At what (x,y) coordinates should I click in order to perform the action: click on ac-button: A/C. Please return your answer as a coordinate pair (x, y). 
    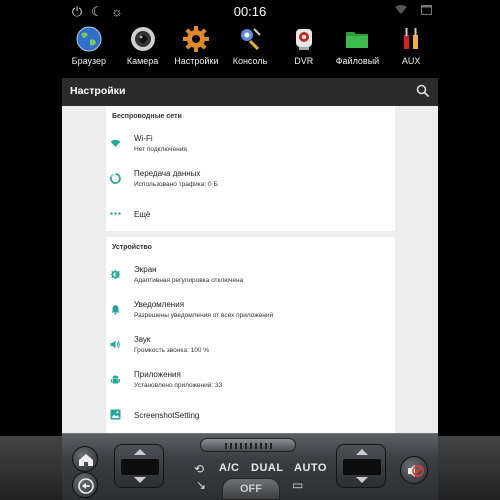
    Looking at the image, I should click on (229, 468).